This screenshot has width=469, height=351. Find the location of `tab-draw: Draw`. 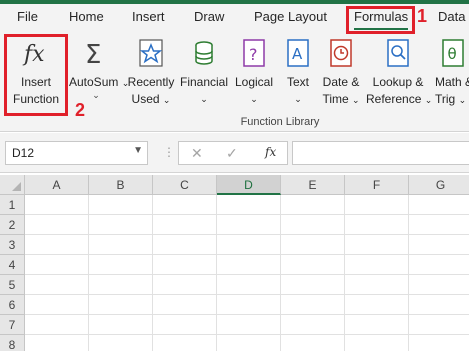

tab-draw: Draw is located at coordinates (209, 16).